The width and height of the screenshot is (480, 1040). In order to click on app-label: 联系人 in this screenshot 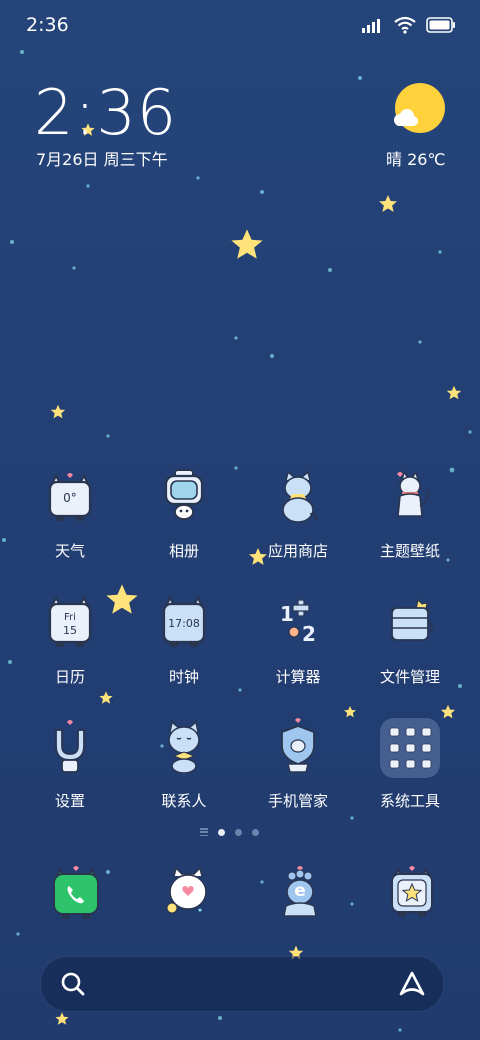, I will do `click(184, 801)`.